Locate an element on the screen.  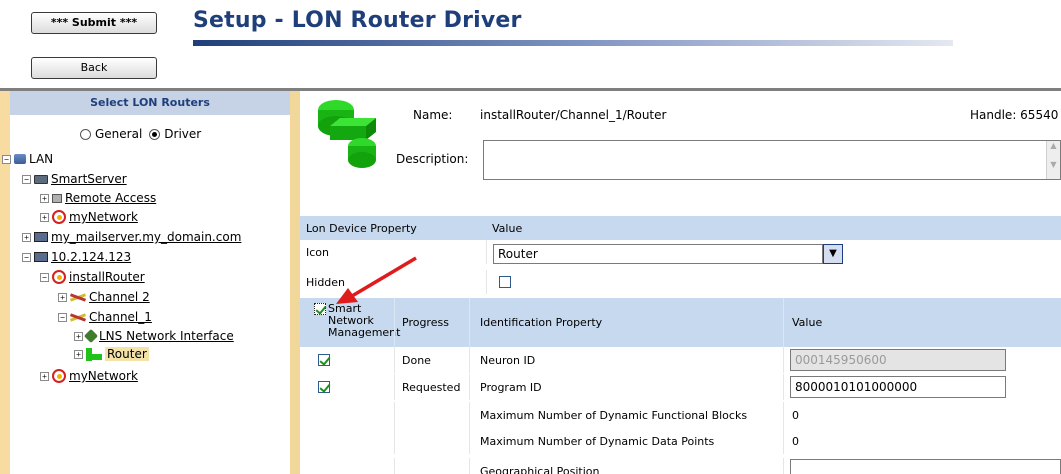
tree-node-remote-access: + Remote Access is located at coordinates (98, 198).